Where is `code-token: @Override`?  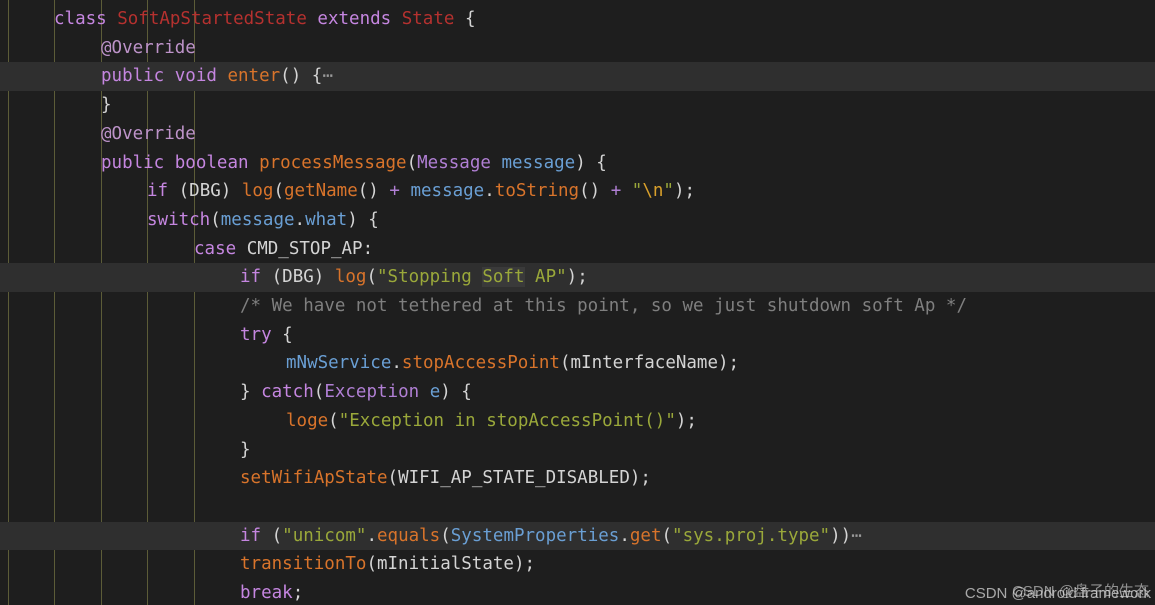
code-token: @Override is located at coordinates (148, 133).